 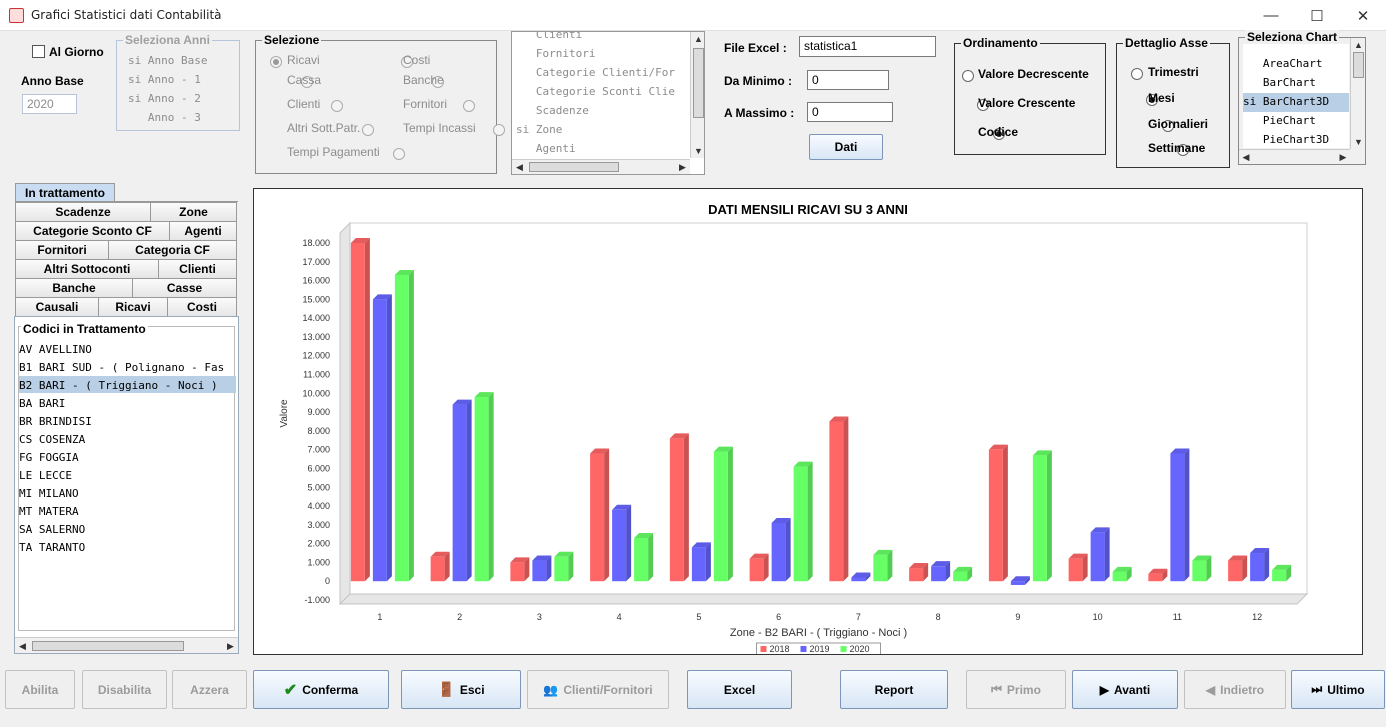 What do you see at coordinates (276, 61) in the screenshot?
I see `ricavi-radio` at bounding box center [276, 61].